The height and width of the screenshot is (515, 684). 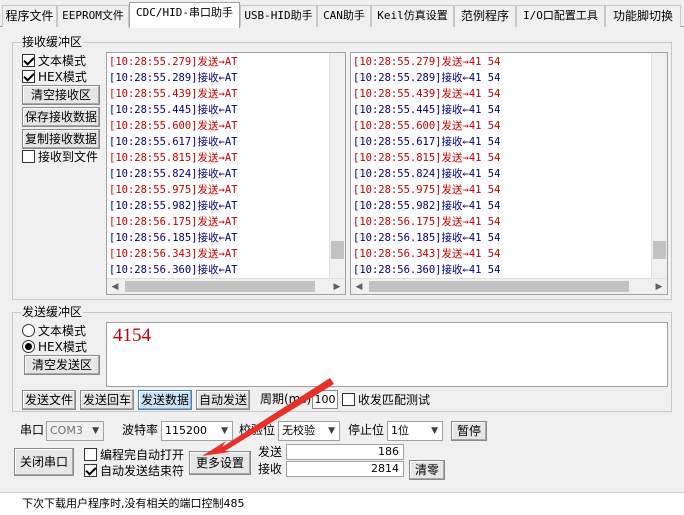 What do you see at coordinates (93, 16) in the screenshot?
I see `tab-eeprom-file: EEPROM文件` at bounding box center [93, 16].